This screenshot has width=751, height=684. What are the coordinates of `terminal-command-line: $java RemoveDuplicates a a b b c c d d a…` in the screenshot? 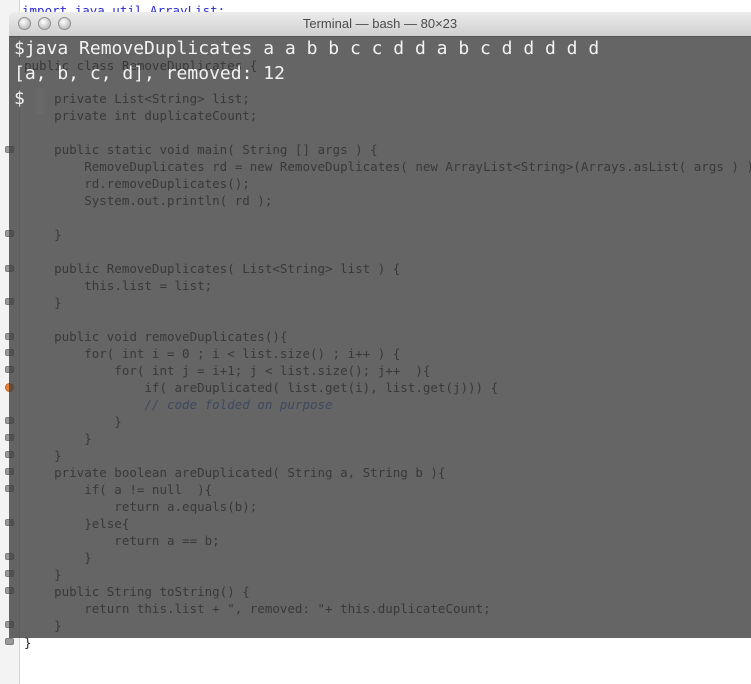 It's located at (307, 48).